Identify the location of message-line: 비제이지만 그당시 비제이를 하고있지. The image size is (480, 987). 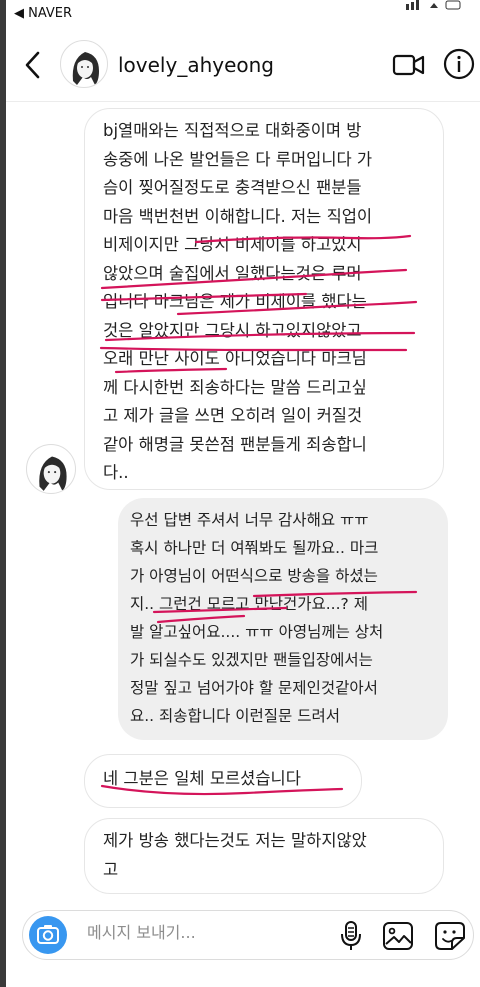
(232, 244).